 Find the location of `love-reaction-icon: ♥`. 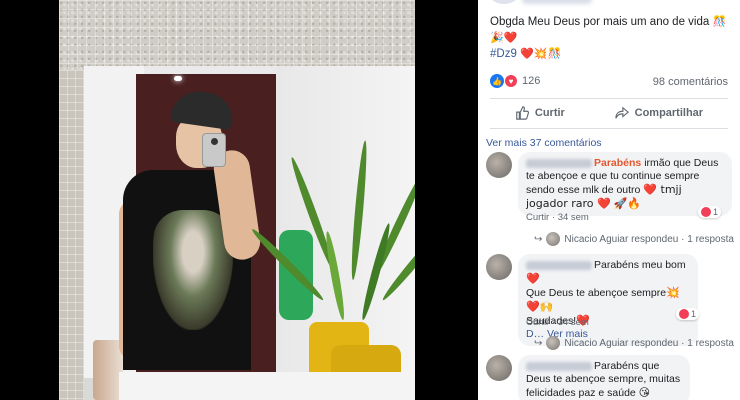

love-reaction-icon: ♥ is located at coordinates (511, 81).